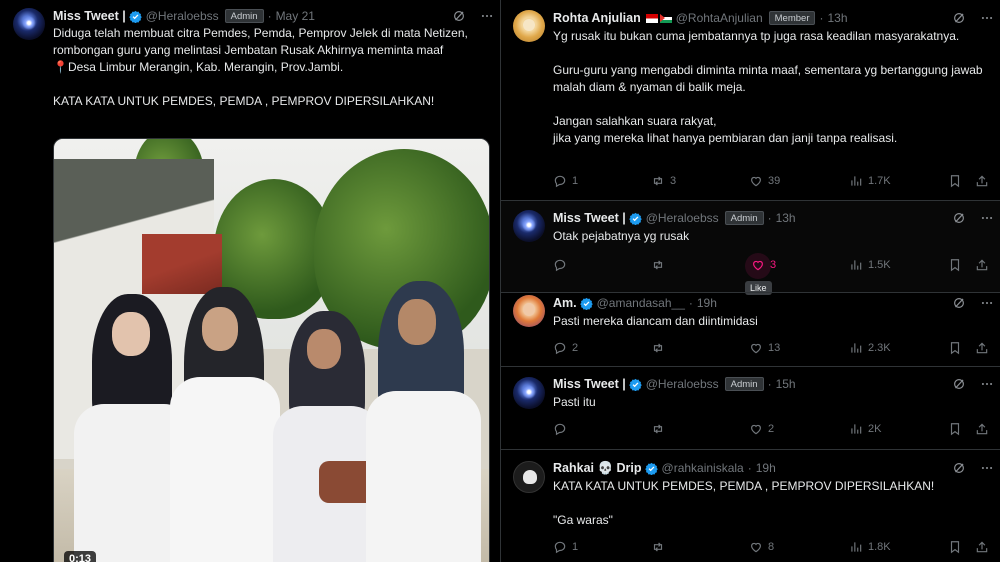 The image size is (1000, 562). I want to click on like-button: 2, so click(761, 429).